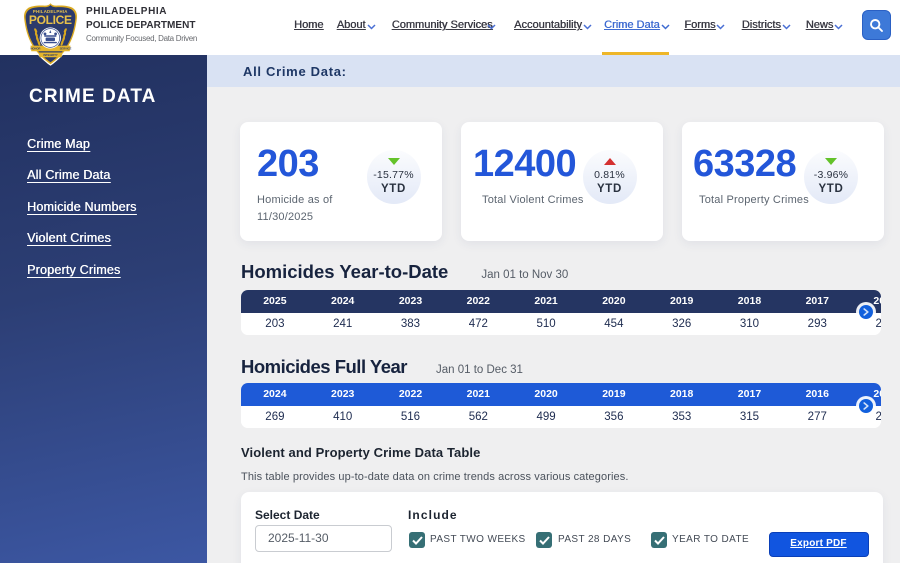  Describe the element at coordinates (50, 20) in the screenshot. I see `svg-text: POLICE` at that location.